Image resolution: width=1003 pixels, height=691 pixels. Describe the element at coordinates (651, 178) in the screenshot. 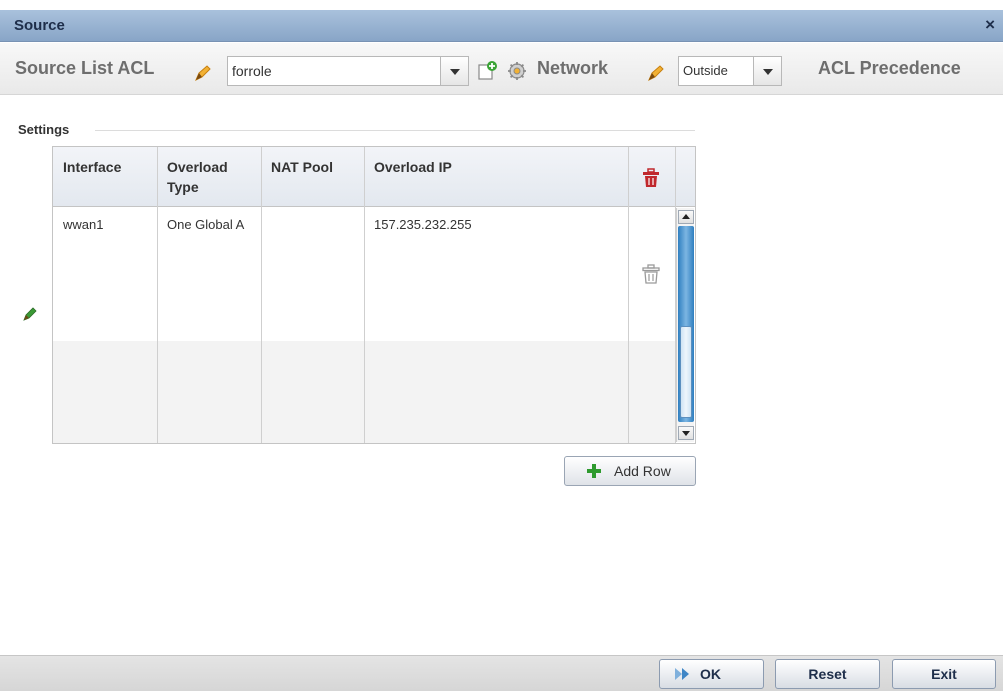

I see `delete-all-trash-icon` at that location.